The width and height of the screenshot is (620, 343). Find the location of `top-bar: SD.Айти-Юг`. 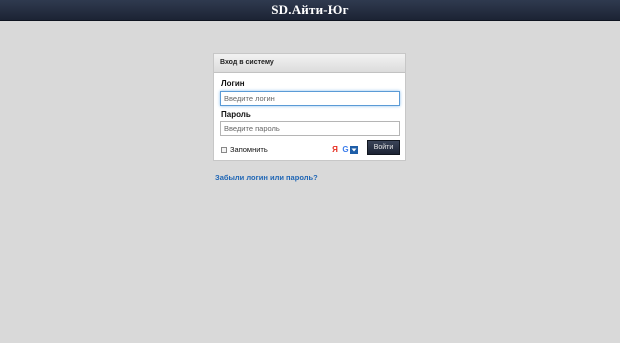

top-bar: SD.Айти-Юг is located at coordinates (310, 10).